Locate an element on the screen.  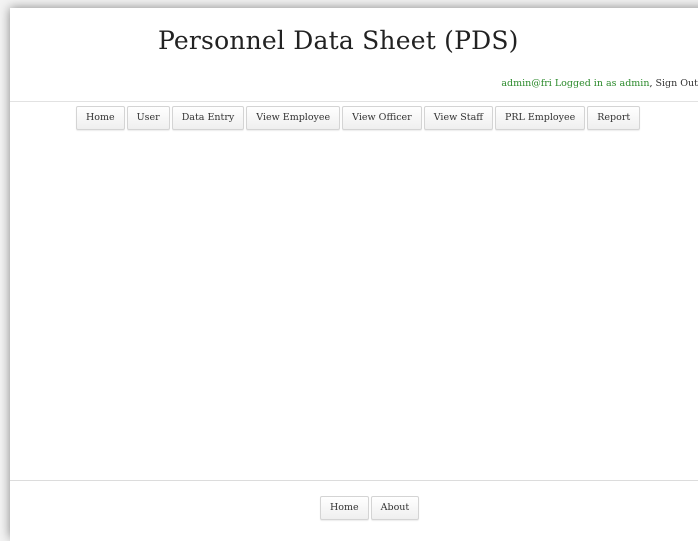
login-user: admin@fri is located at coordinates (526, 83).